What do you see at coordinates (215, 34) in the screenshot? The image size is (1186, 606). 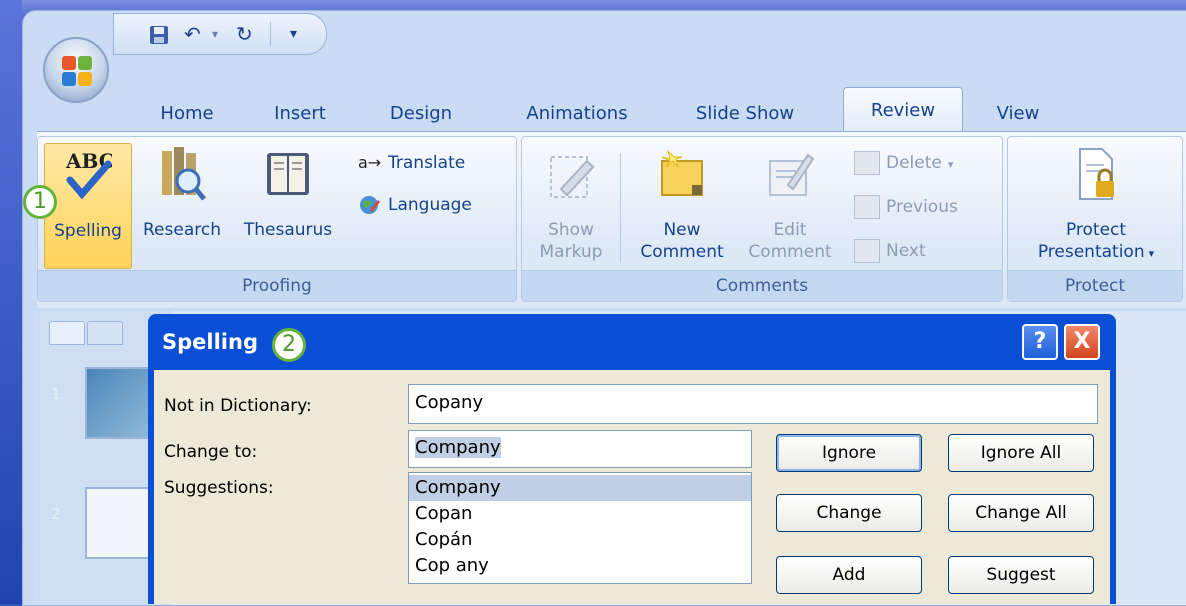 I see `undo-dropdown-icon: ▾` at bounding box center [215, 34].